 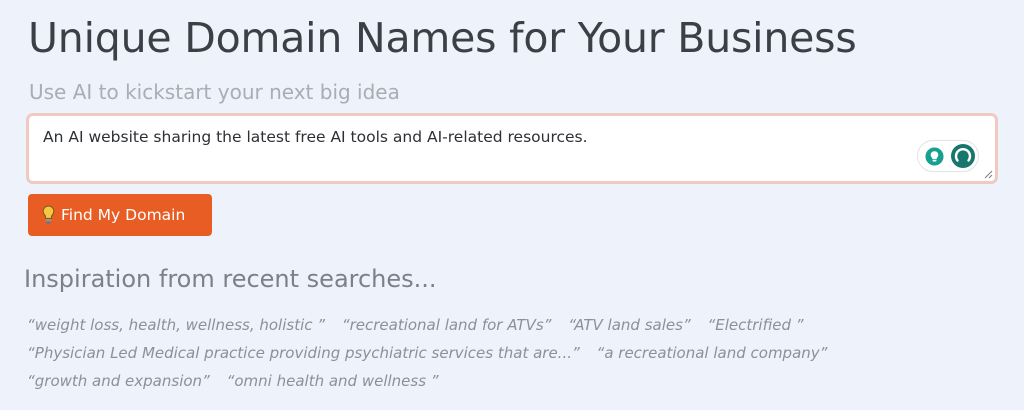 What do you see at coordinates (963, 156) in the screenshot?
I see `grammar-check-icon` at bounding box center [963, 156].